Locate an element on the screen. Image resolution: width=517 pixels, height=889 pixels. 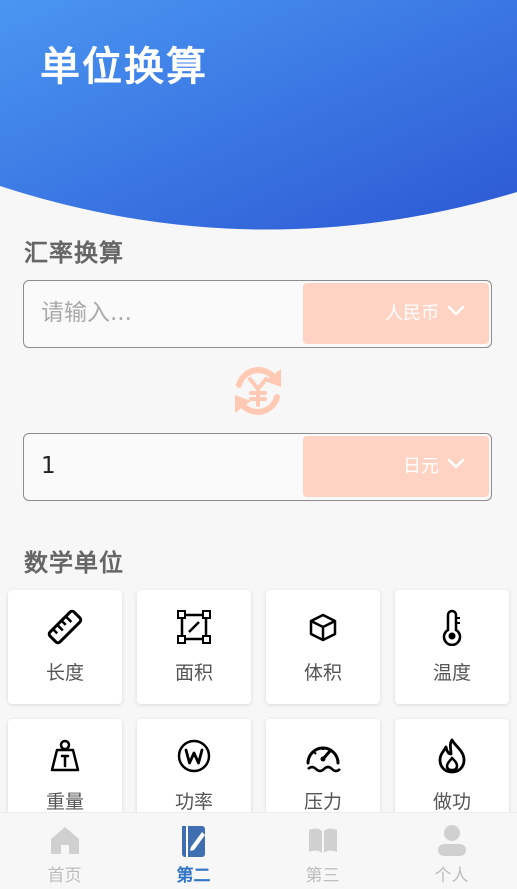
home-icon is located at coordinates (65, 840).